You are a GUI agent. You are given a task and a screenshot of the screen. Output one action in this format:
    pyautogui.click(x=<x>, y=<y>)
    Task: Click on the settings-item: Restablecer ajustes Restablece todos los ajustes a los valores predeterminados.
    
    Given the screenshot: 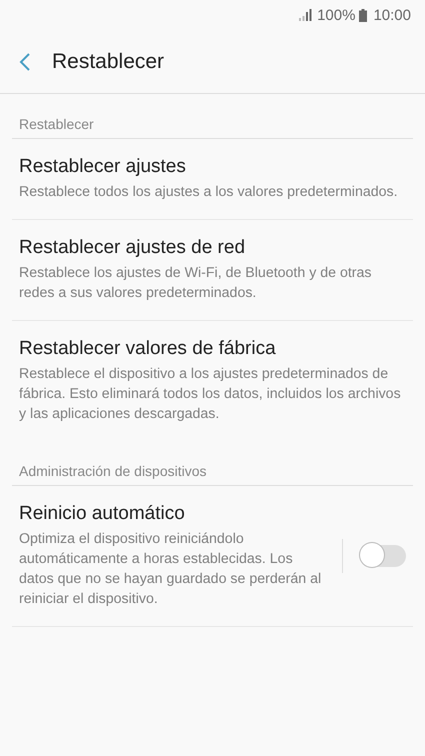 What is the action you would take?
    pyautogui.click(x=212, y=179)
    